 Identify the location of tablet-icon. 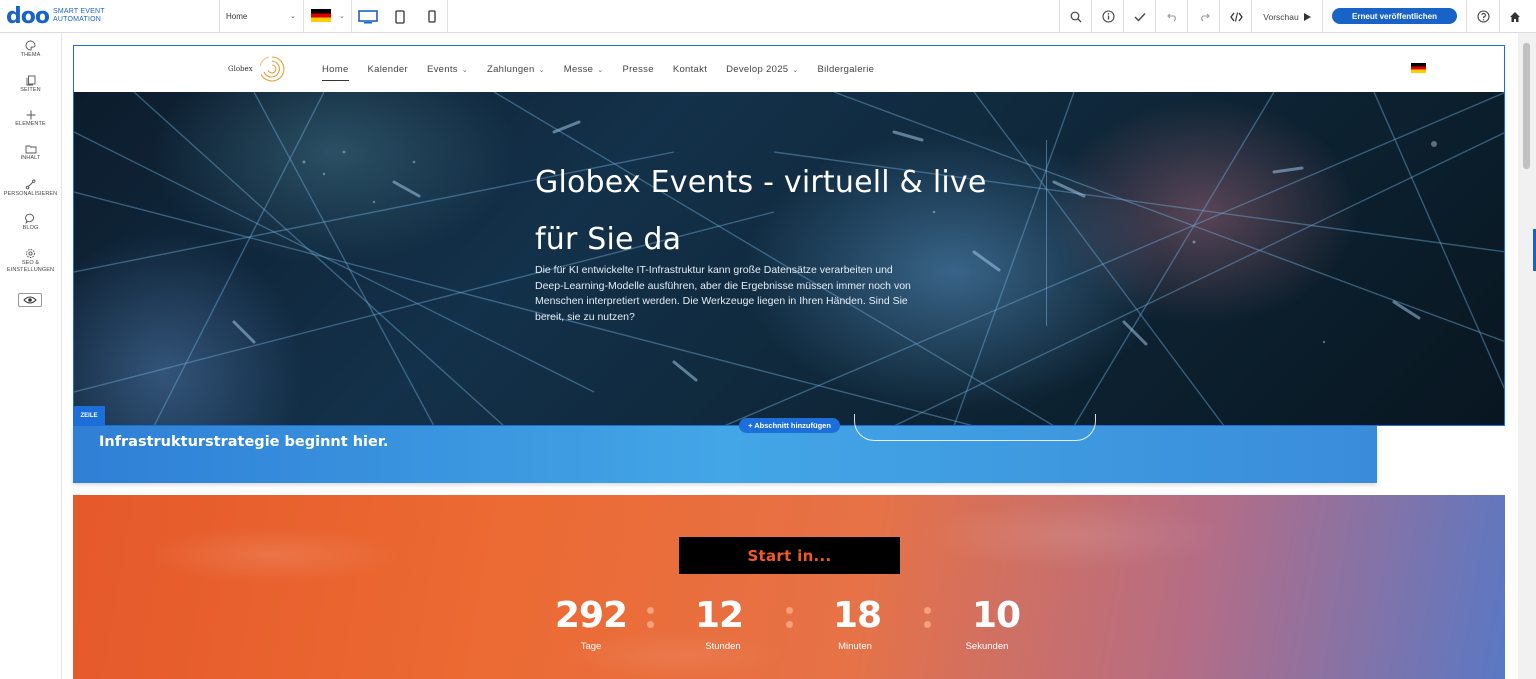
(400, 16).